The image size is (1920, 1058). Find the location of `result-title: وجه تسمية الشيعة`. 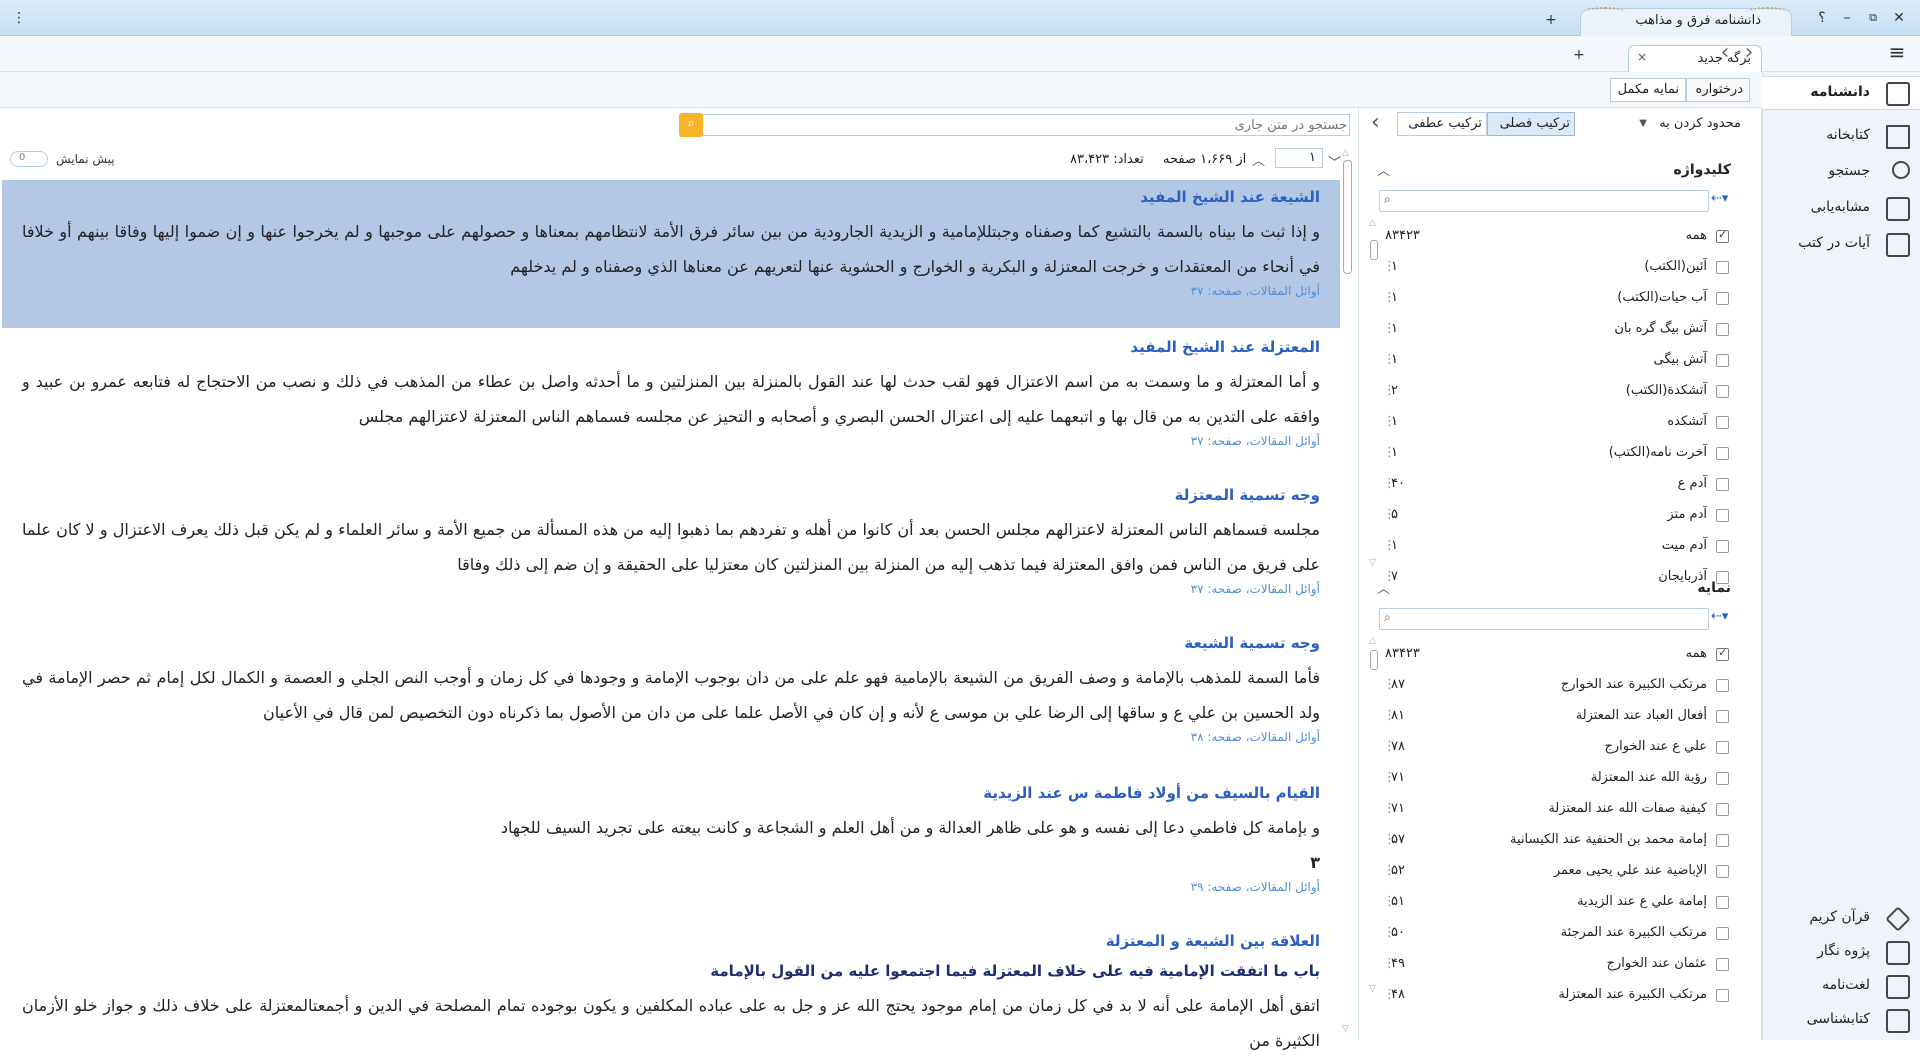

result-title: وجه تسمية الشيعة is located at coordinates (671, 643).